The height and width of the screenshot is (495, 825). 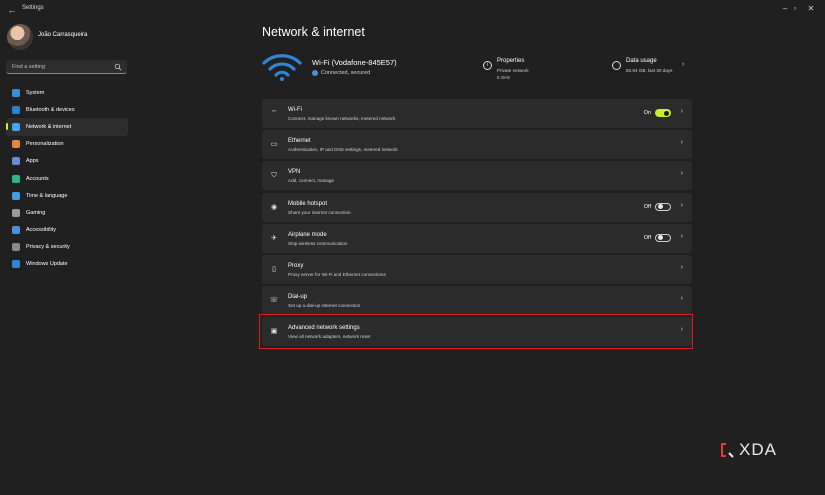 What do you see at coordinates (67, 144) in the screenshot?
I see `sidebar-item-personalization: Personalization` at bounding box center [67, 144].